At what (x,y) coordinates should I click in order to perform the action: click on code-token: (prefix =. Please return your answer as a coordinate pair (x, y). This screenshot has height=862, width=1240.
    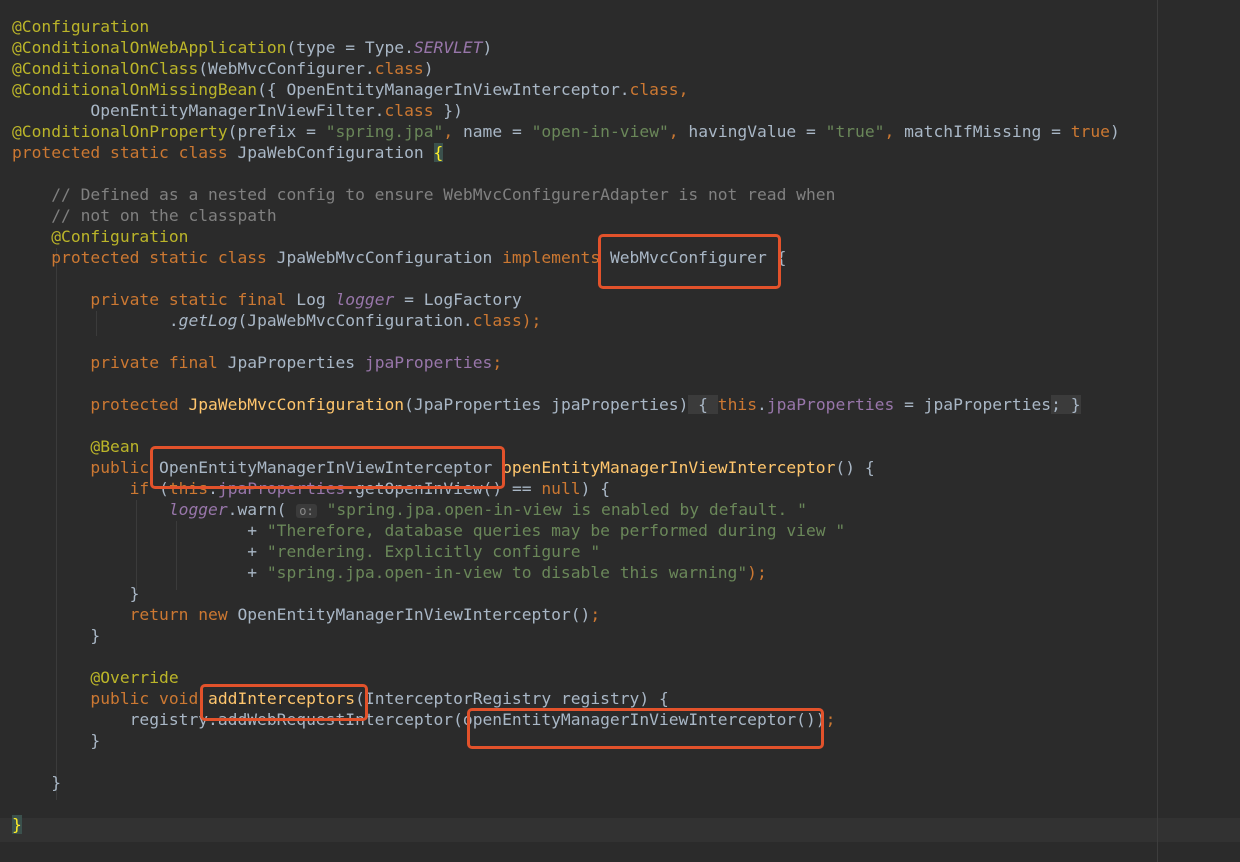
    Looking at the image, I should click on (276, 131).